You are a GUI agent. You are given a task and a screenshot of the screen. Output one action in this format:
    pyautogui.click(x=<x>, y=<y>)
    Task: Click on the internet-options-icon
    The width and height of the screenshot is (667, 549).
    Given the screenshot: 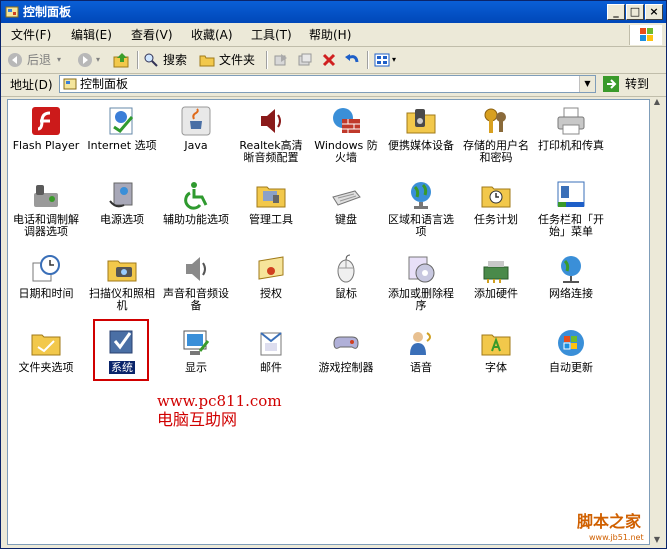 What is the action you would take?
    pyautogui.click(x=121, y=121)
    